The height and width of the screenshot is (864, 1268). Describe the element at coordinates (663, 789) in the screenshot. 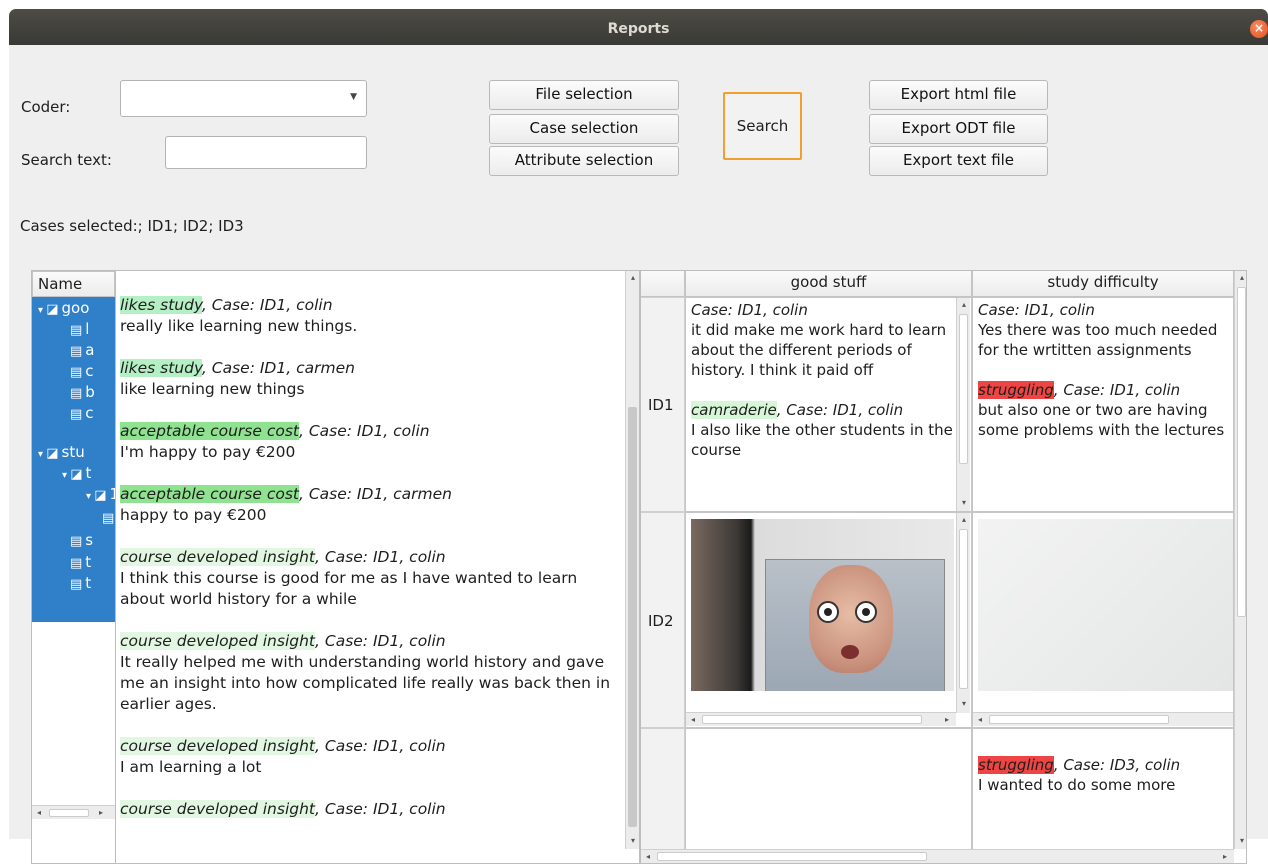

I see `row-header-id3` at that location.